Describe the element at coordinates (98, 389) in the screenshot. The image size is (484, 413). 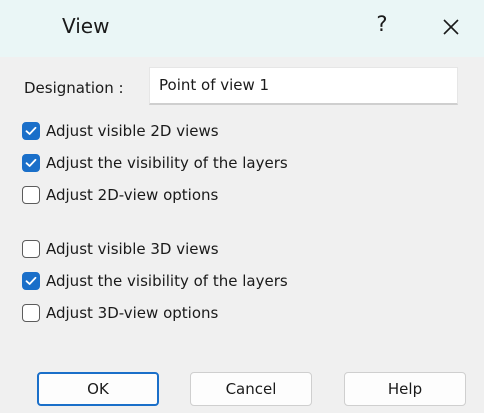
I see `ok-button: OK` at that location.